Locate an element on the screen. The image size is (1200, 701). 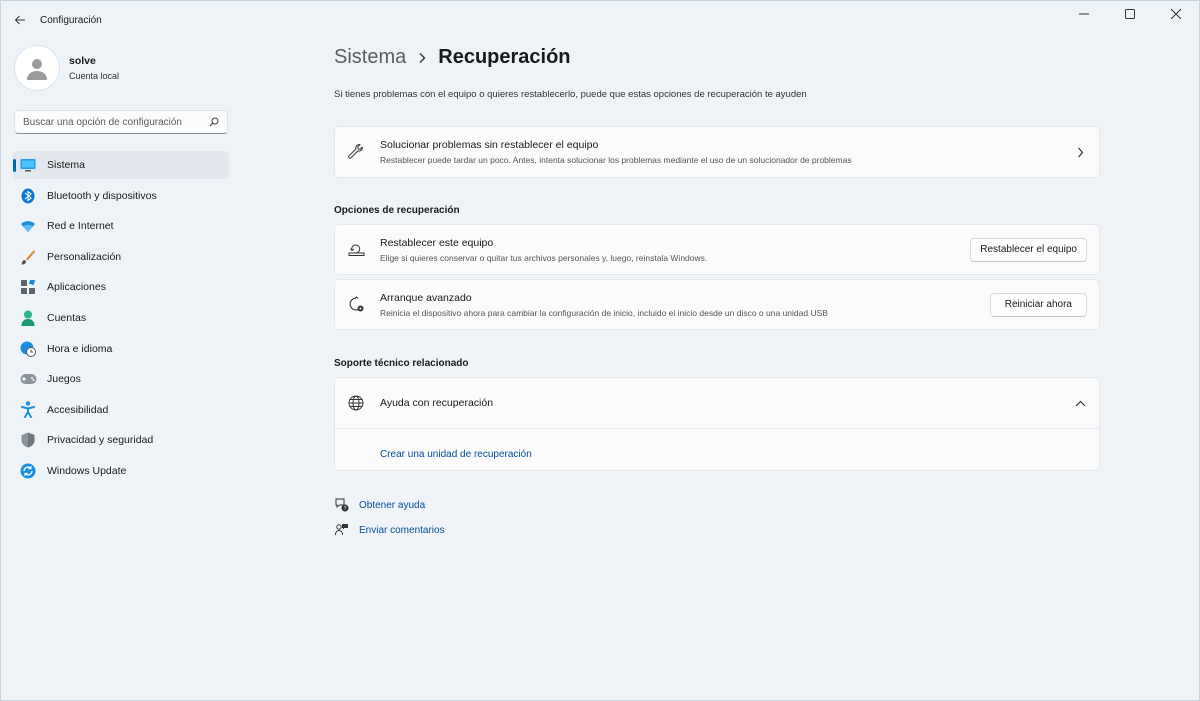
window-controls is located at coordinates (1130, 15).